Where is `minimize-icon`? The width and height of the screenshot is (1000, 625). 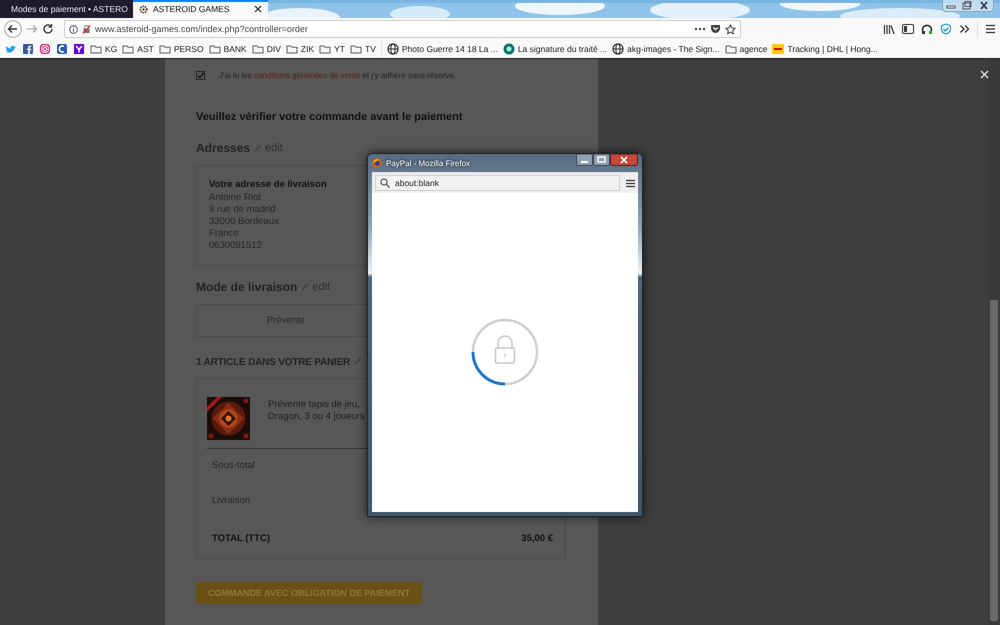 minimize-icon is located at coordinates (584, 160).